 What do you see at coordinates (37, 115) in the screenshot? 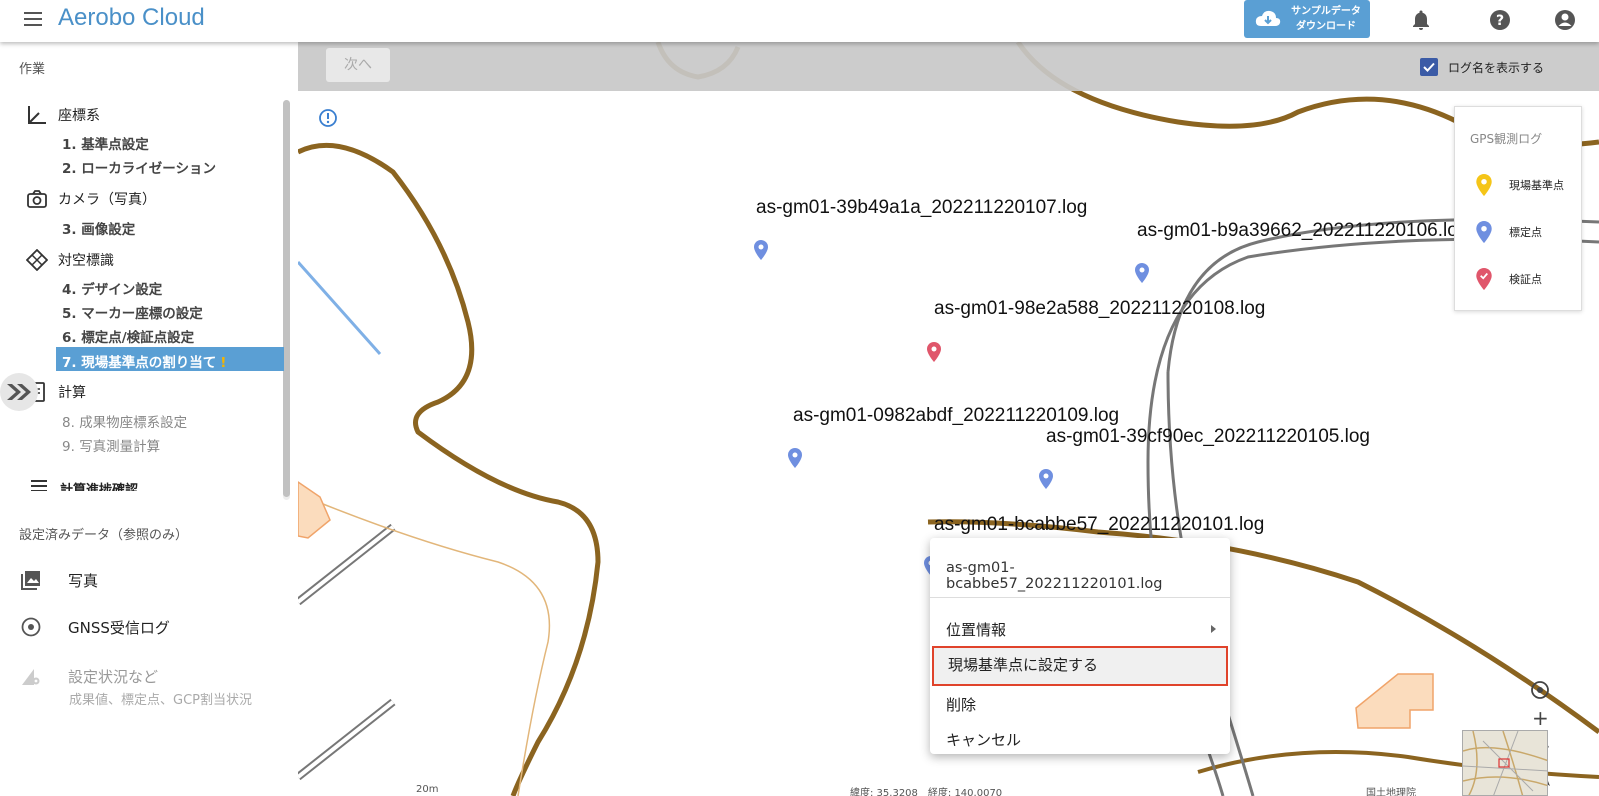
I see `axes-icon` at bounding box center [37, 115].